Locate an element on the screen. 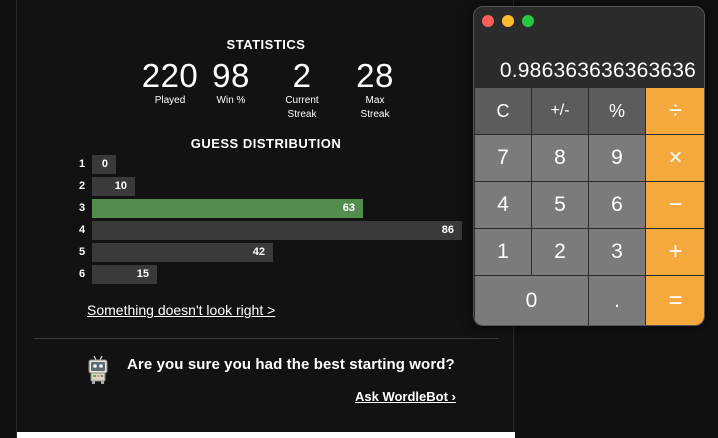 The height and width of the screenshot is (438, 718). guess-number: 3 is located at coordinates (82, 208).